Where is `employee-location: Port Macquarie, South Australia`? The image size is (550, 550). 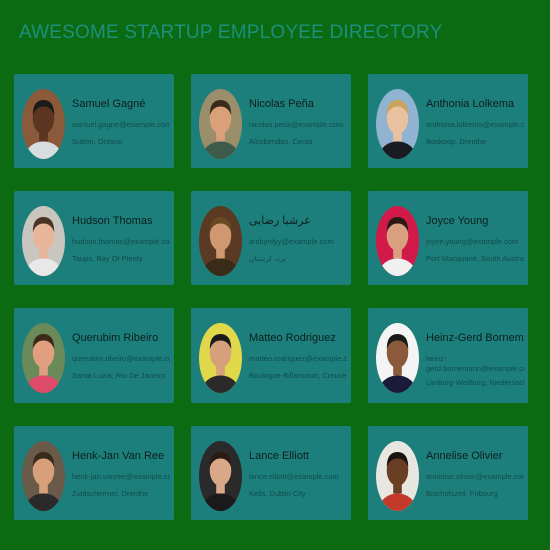 employee-location: Port Macquarie, South Australia is located at coordinates (475, 258).